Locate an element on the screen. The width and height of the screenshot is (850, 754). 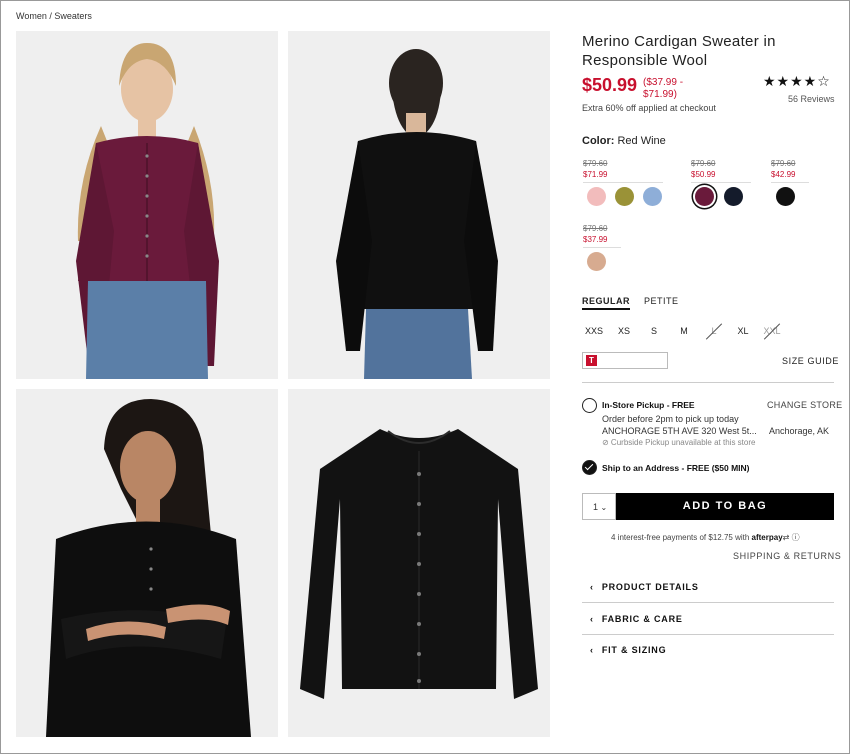
size-xxs: XXS is located at coordinates (594, 331).